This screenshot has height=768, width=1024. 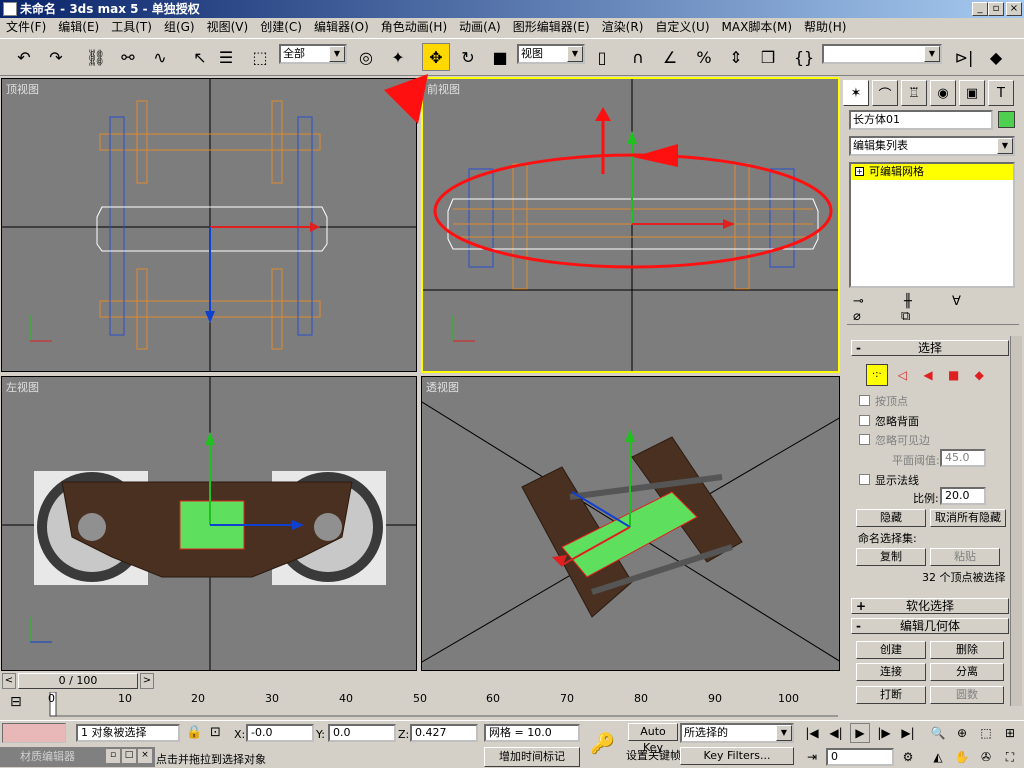 What do you see at coordinates (757, 27) in the screenshot?
I see `menu-maxscript: MAX脚本(M)` at bounding box center [757, 27].